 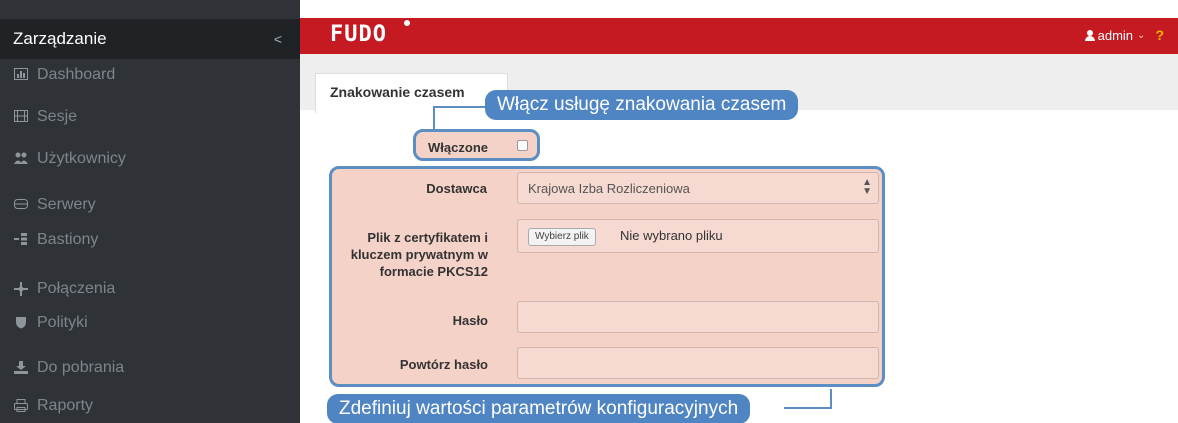 What do you see at coordinates (150, 289) in the screenshot?
I see `sidebar-item-connections: Połączenia` at bounding box center [150, 289].